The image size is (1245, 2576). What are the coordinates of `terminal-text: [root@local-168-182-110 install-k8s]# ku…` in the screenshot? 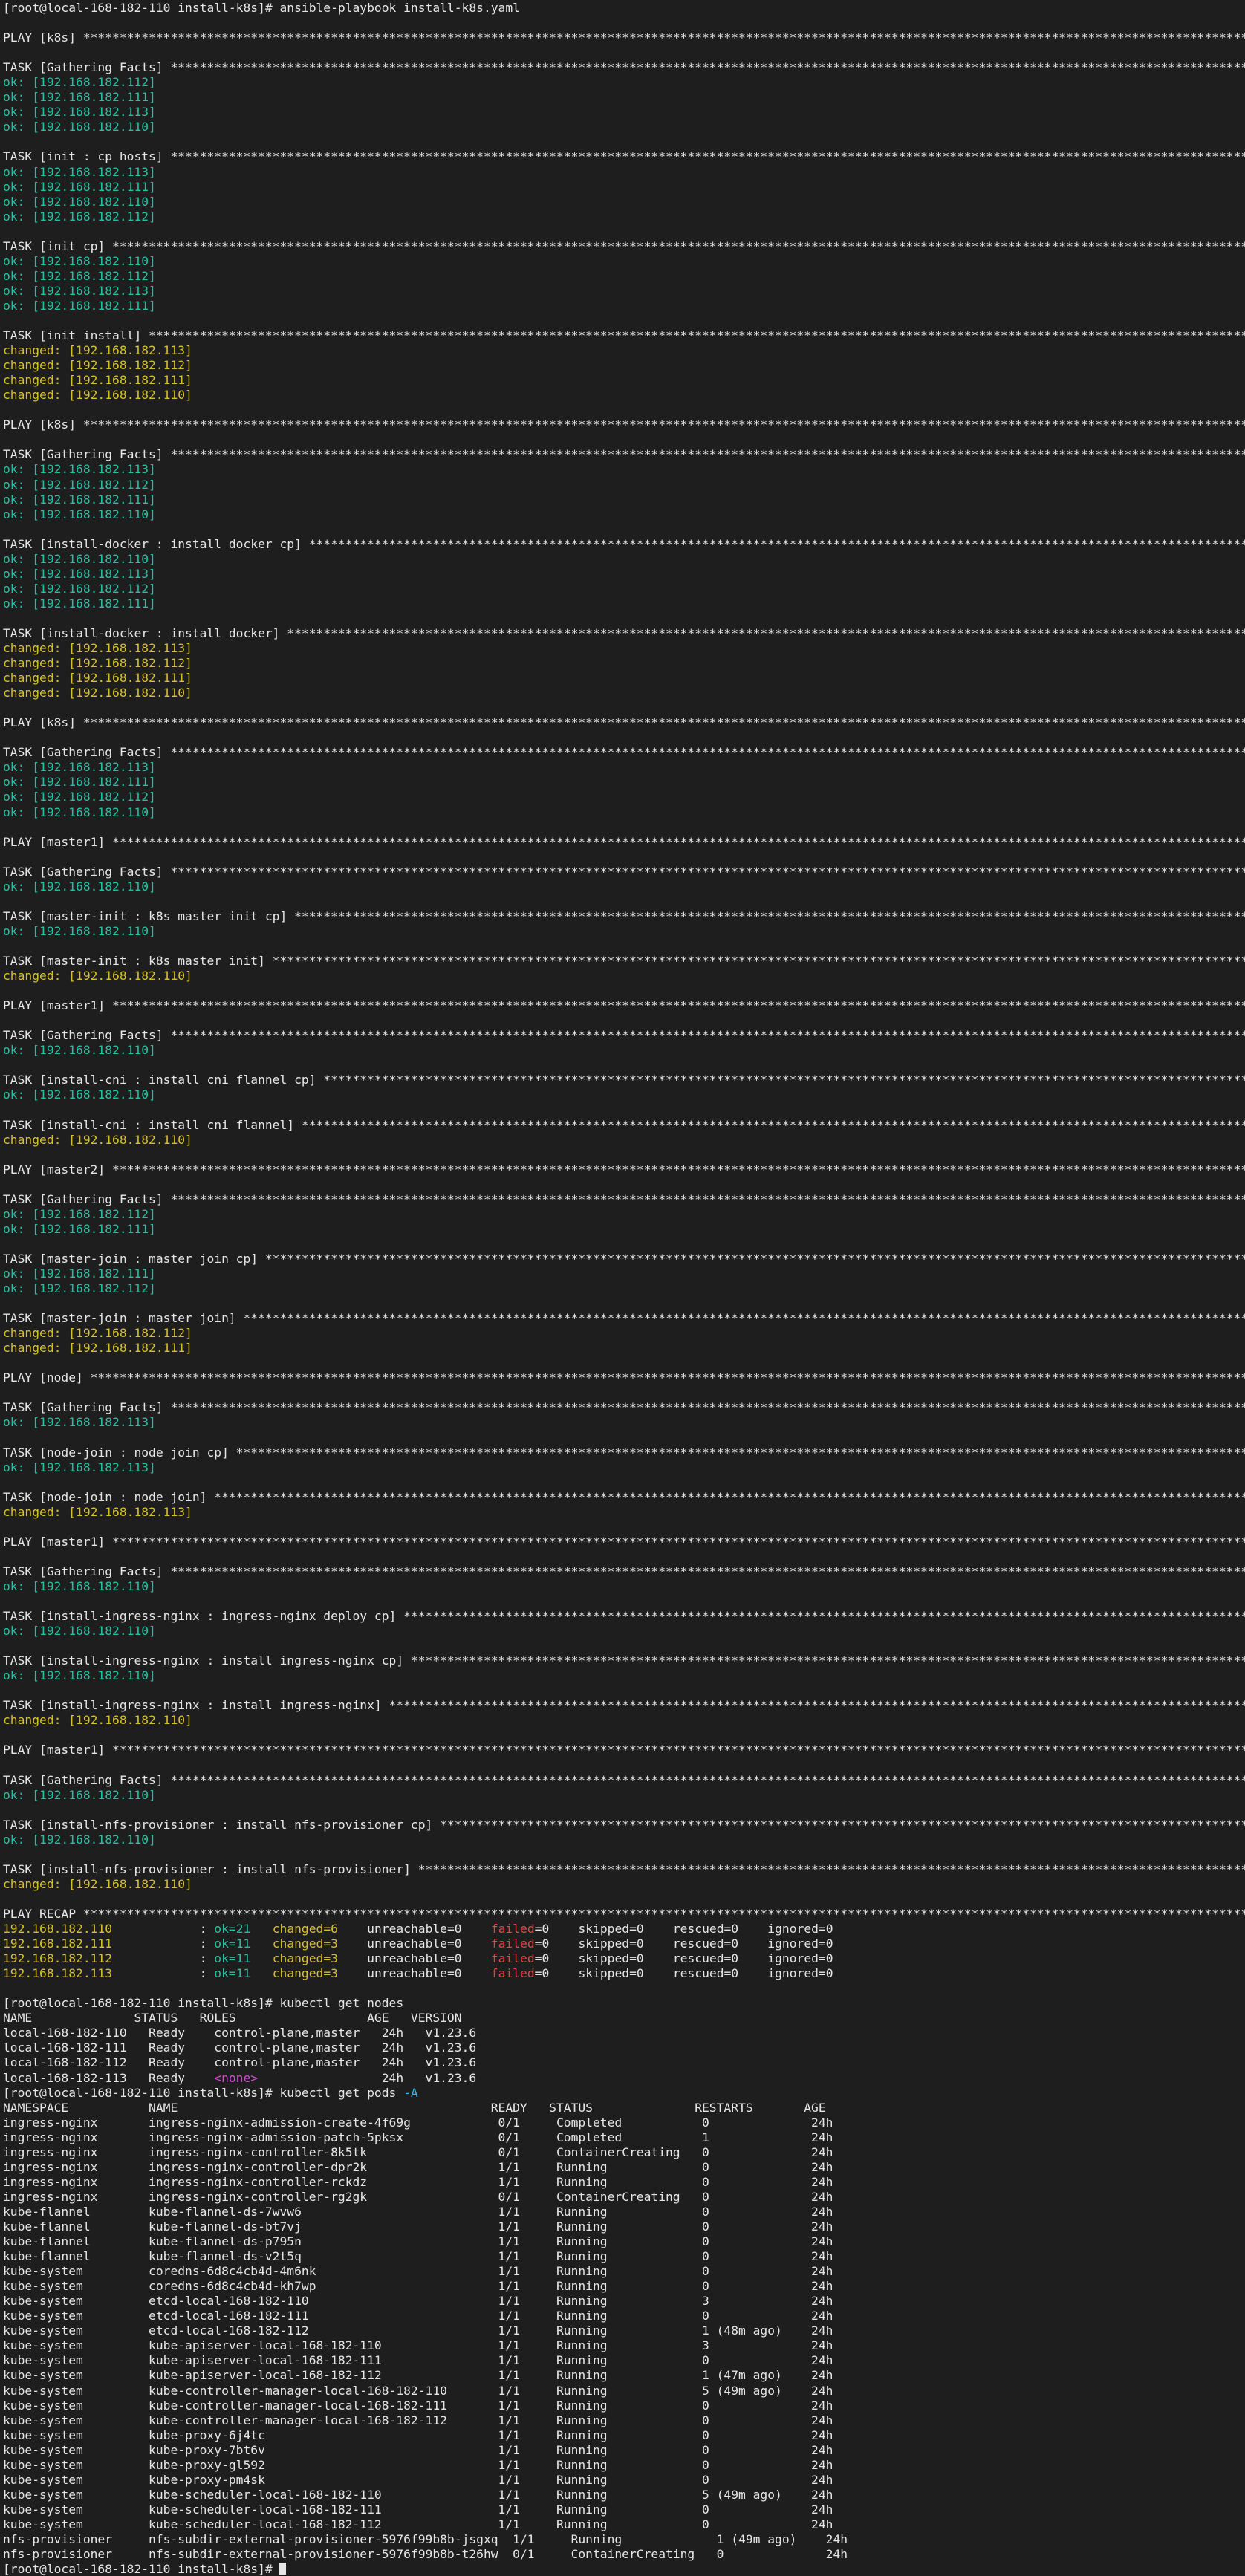 It's located at (203, 2092).